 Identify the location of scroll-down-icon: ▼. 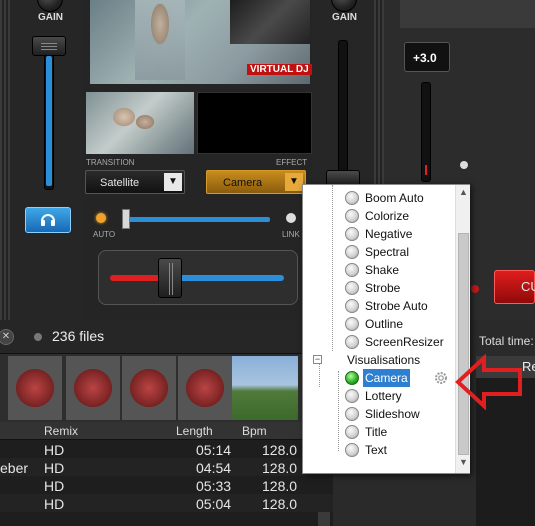
(463, 463).